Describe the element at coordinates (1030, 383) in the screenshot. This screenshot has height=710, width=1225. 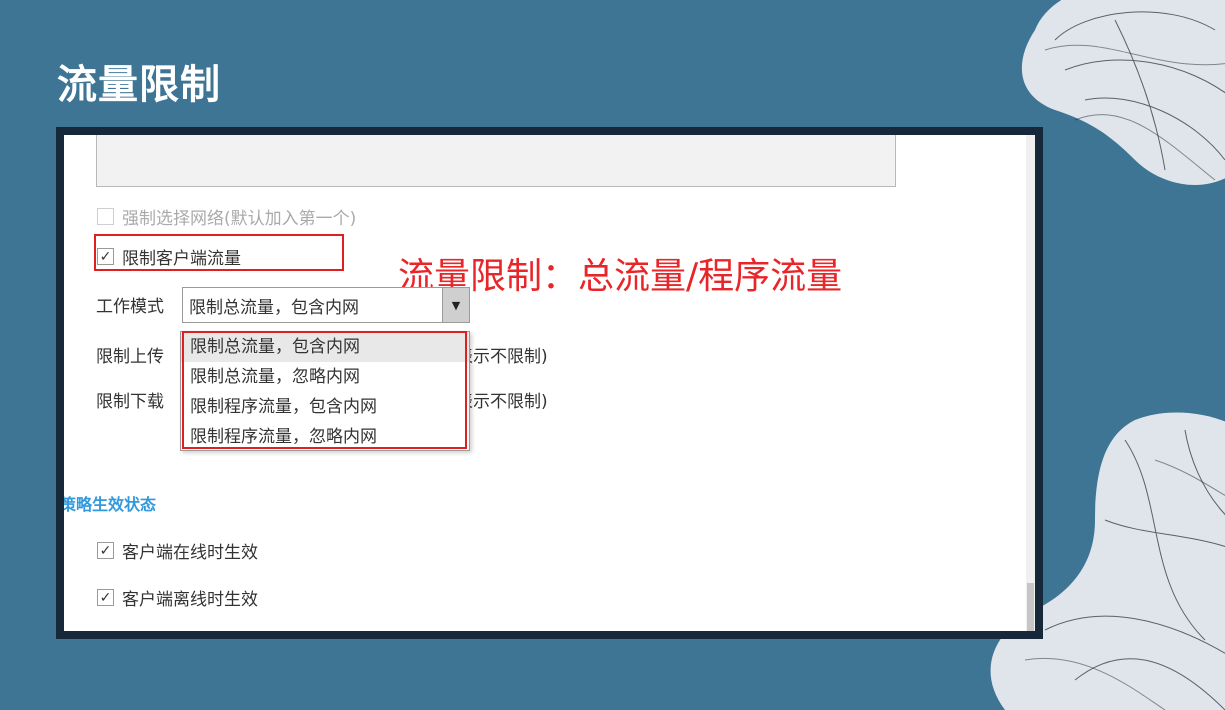
I see `vertical-scrollbar` at that location.